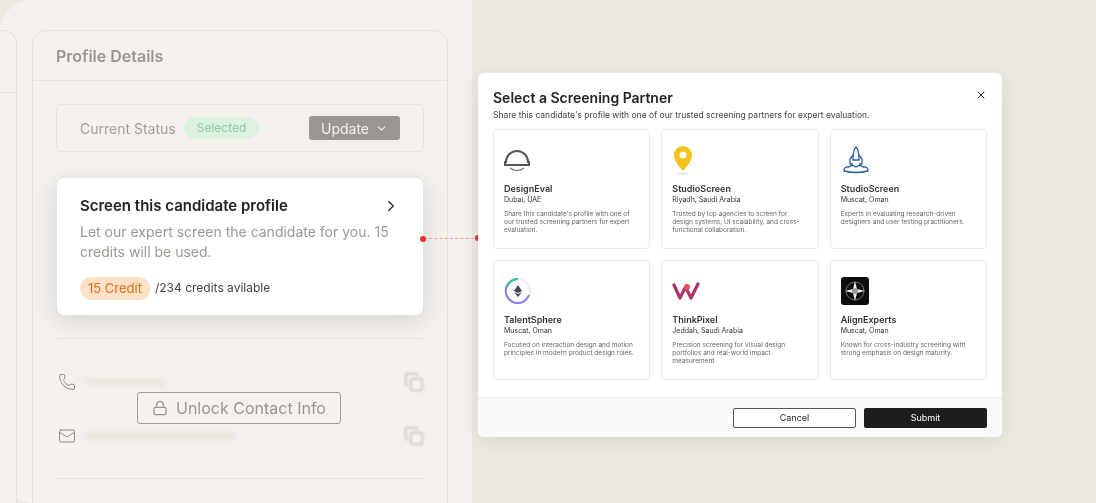  What do you see at coordinates (529, 188) in the screenshot?
I see `partner-name: DesignEval` at bounding box center [529, 188].